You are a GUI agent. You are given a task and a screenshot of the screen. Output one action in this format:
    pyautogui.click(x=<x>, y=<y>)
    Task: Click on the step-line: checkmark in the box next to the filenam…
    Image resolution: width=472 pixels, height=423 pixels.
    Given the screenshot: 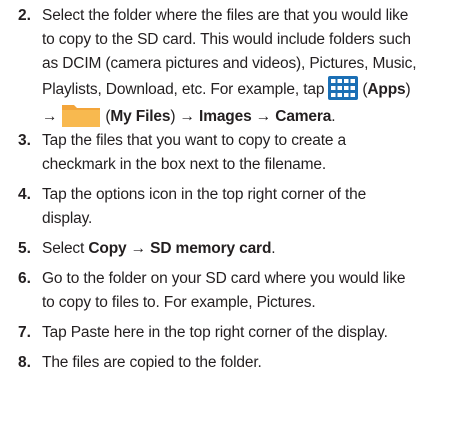 What is the action you would take?
    pyautogui.click(x=184, y=164)
    